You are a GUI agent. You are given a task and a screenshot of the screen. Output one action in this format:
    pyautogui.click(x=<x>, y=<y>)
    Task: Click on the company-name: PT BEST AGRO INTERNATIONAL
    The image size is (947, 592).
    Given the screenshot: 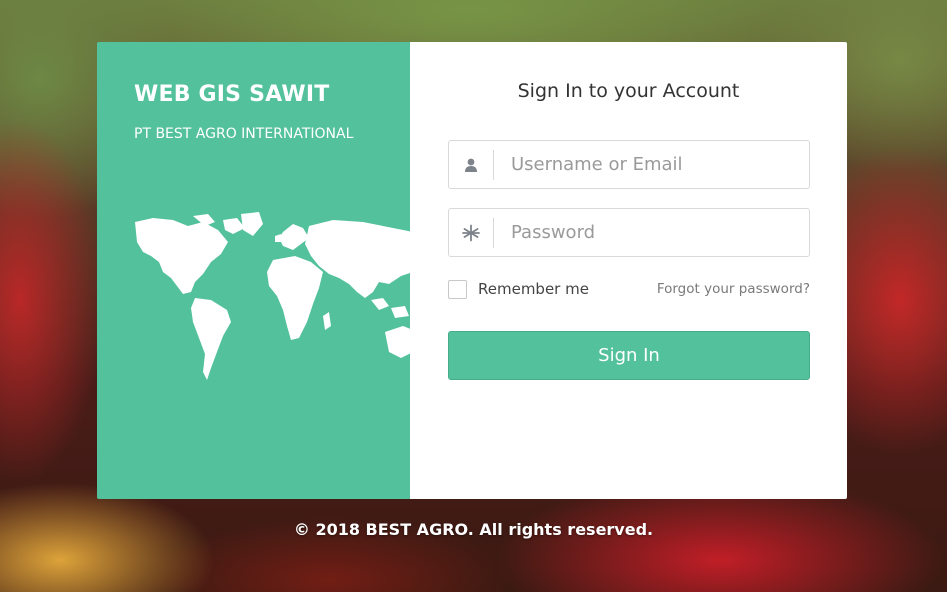 What is the action you would take?
    pyautogui.click(x=244, y=134)
    